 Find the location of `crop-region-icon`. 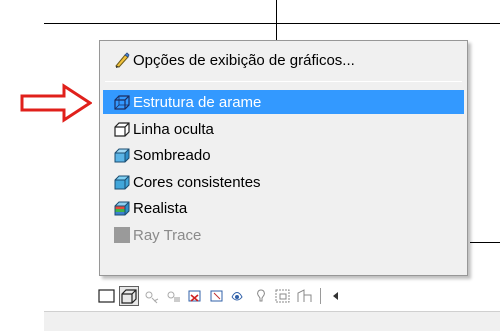

crop-region-icon is located at coordinates (195, 296).